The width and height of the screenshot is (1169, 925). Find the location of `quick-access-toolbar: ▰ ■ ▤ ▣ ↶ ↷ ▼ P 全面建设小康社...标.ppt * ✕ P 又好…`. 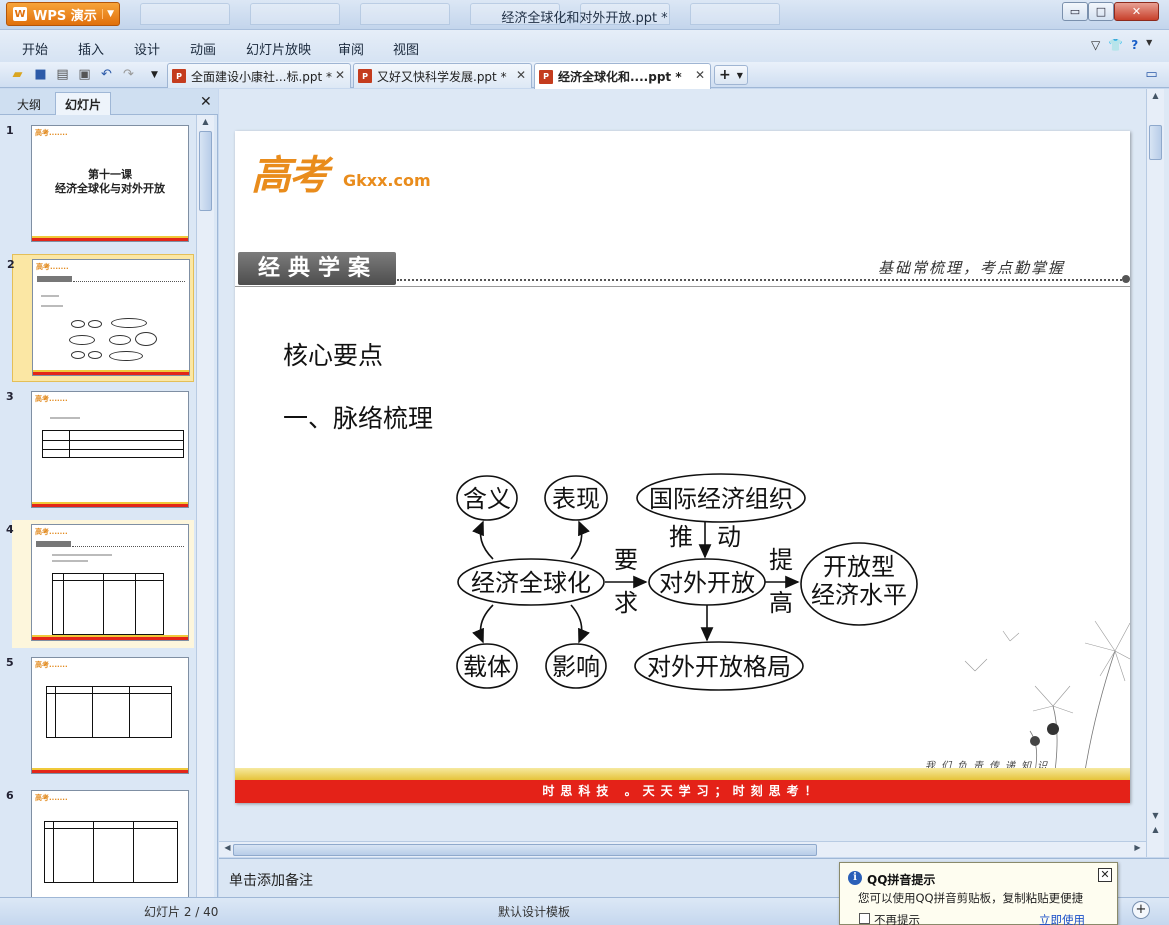

quick-access-toolbar: ▰ ■ ▤ ▣ ↶ ↷ ▼ P 全面建设小康社...标.ppt * ✕ P 又好… is located at coordinates (584, 75).